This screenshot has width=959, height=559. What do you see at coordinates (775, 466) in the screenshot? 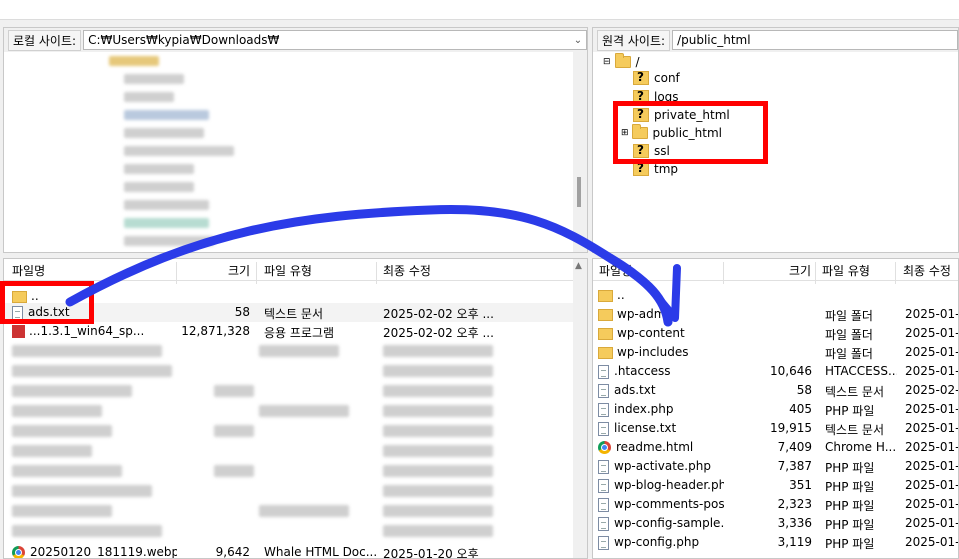
I see `table-row: wp-activate.php 7,387 PHP 파일 2025-01-1` at bounding box center [775, 466].